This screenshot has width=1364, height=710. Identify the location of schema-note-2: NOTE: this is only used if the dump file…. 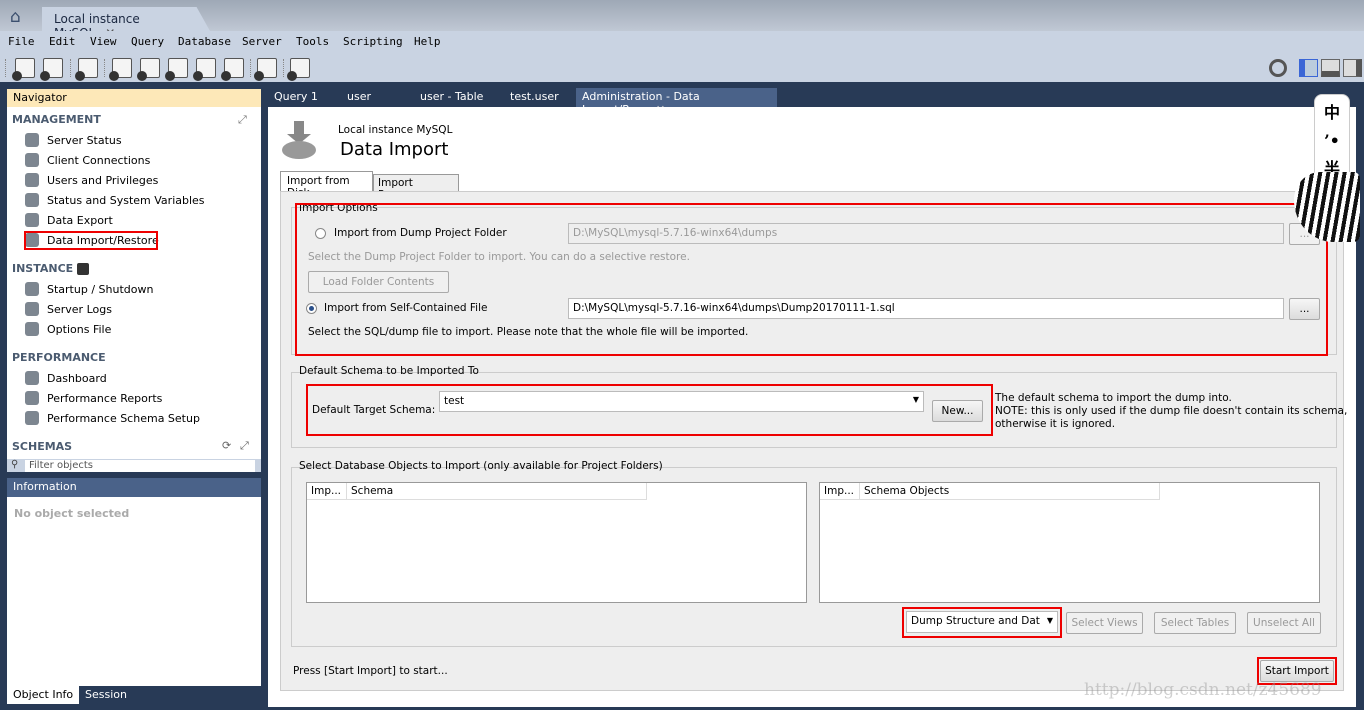
(1171, 411).